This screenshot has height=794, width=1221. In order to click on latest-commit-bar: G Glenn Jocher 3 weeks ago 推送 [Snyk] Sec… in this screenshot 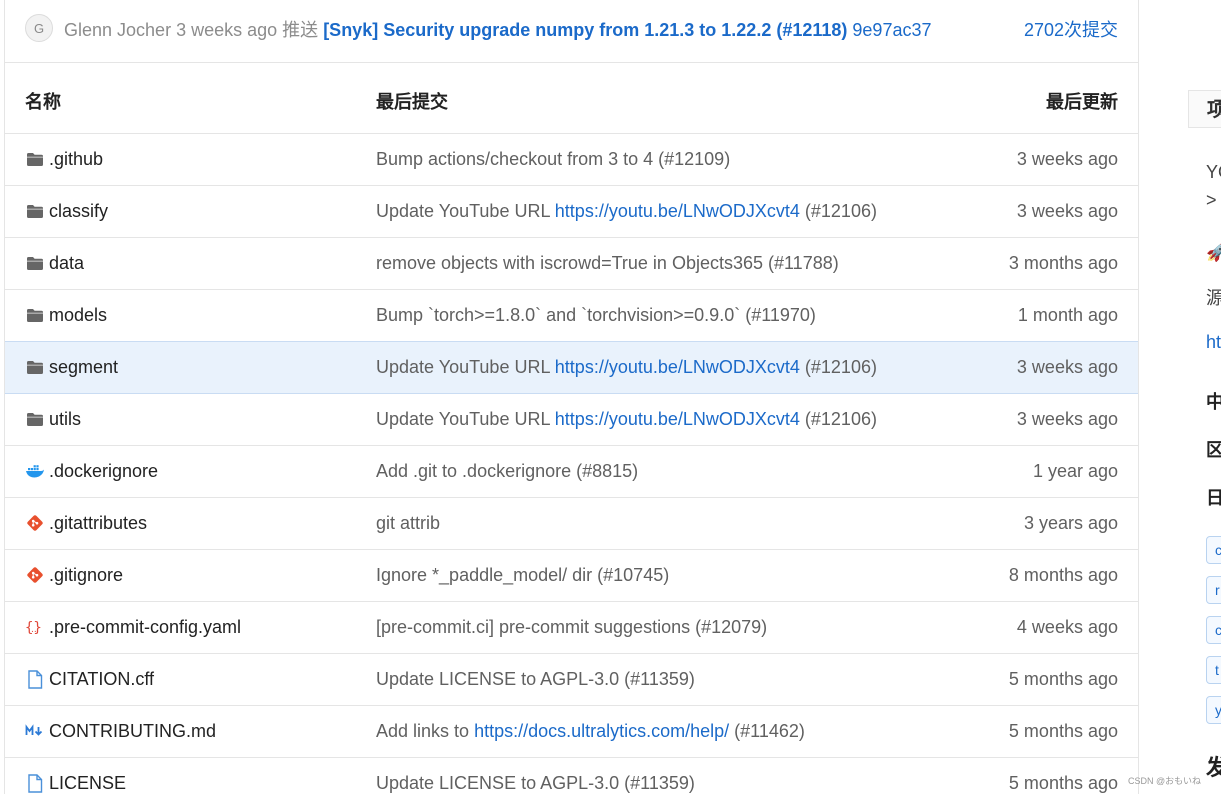, I will do `click(571, 31)`.